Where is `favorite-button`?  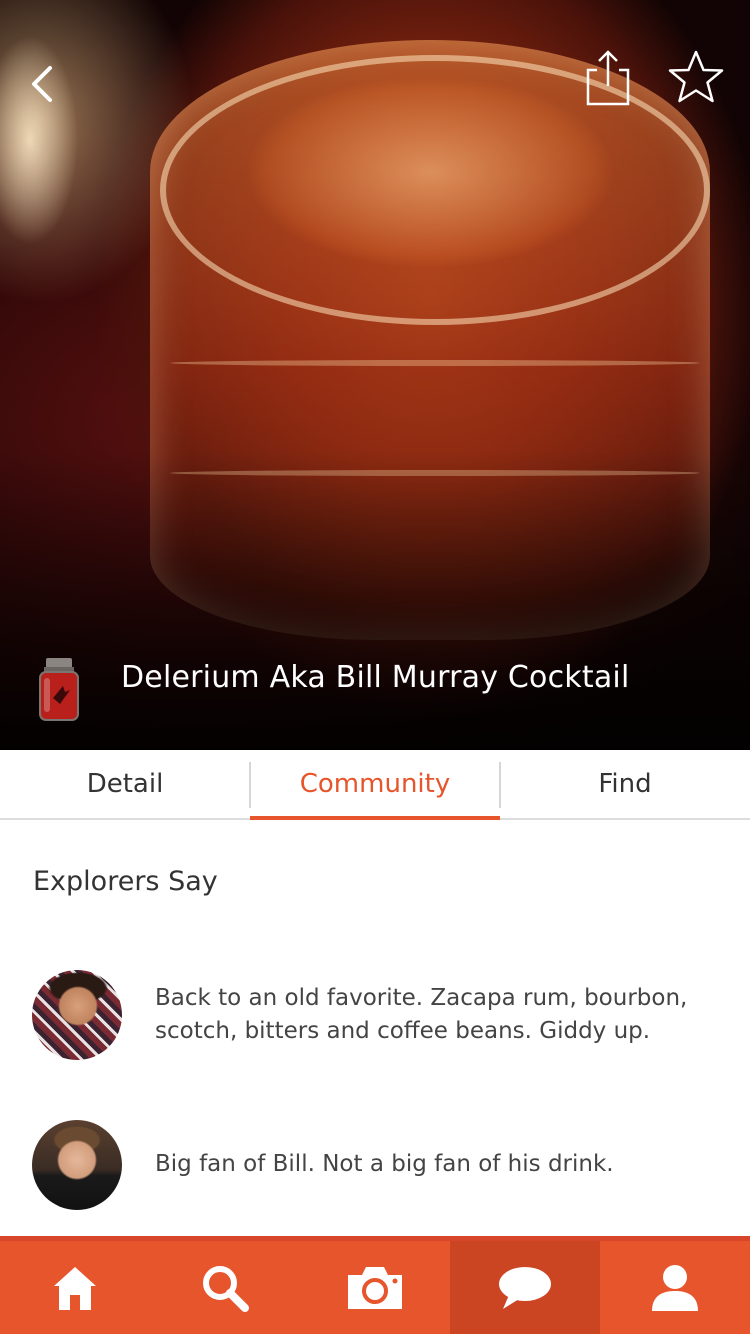
favorite-button is located at coordinates (696, 78).